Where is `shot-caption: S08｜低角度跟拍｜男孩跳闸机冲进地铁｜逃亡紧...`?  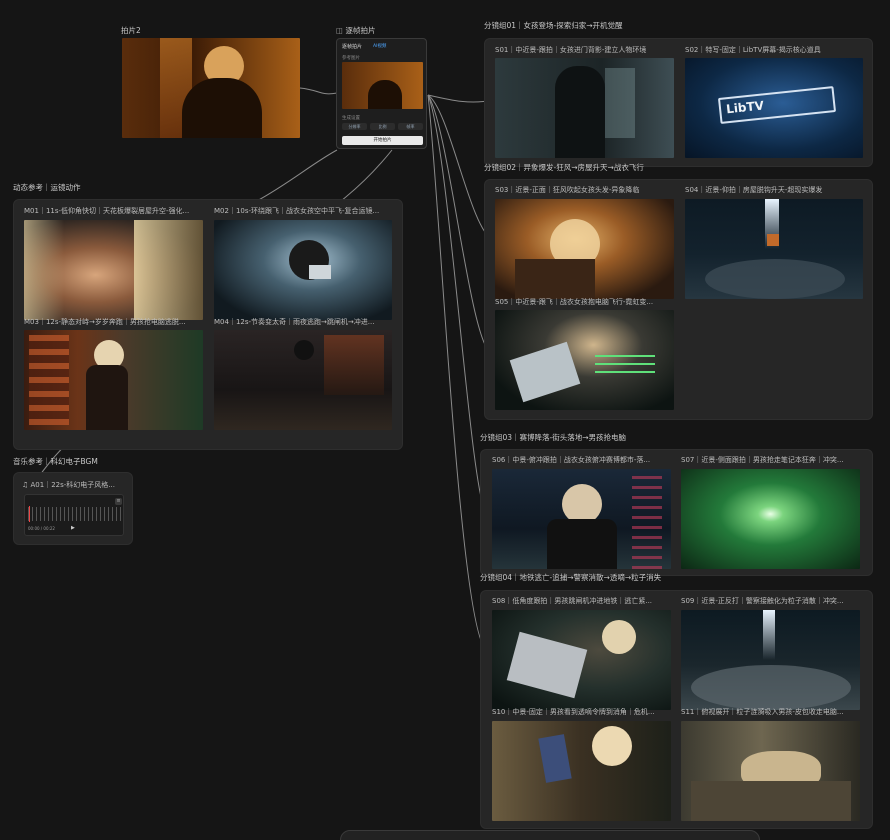
shot-caption: S08｜低角度跟拍｜男孩跳闸机冲进地铁｜逃亡紧... is located at coordinates (572, 601).